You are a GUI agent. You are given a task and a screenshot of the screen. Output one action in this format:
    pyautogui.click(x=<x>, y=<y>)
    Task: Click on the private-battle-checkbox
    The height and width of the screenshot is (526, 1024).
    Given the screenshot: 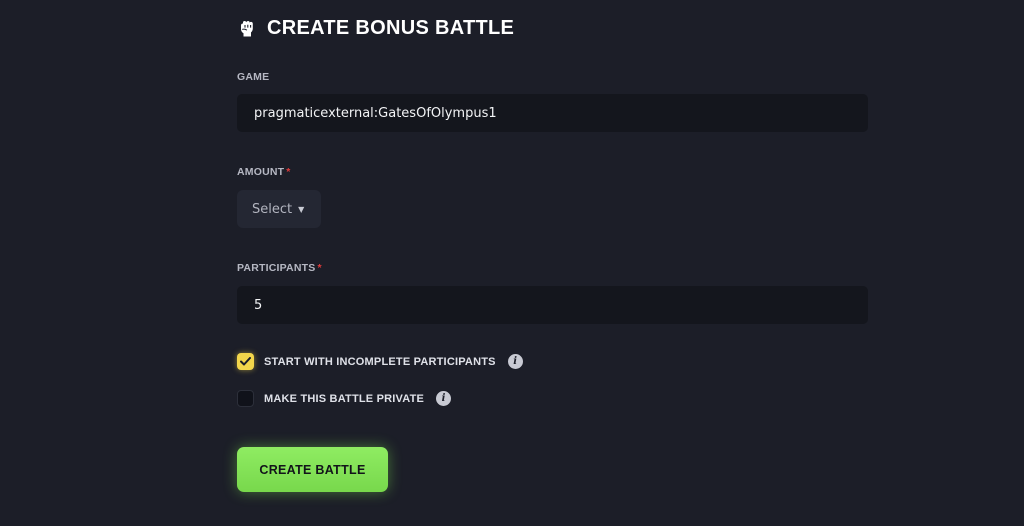 What is the action you would take?
    pyautogui.click(x=245, y=398)
    